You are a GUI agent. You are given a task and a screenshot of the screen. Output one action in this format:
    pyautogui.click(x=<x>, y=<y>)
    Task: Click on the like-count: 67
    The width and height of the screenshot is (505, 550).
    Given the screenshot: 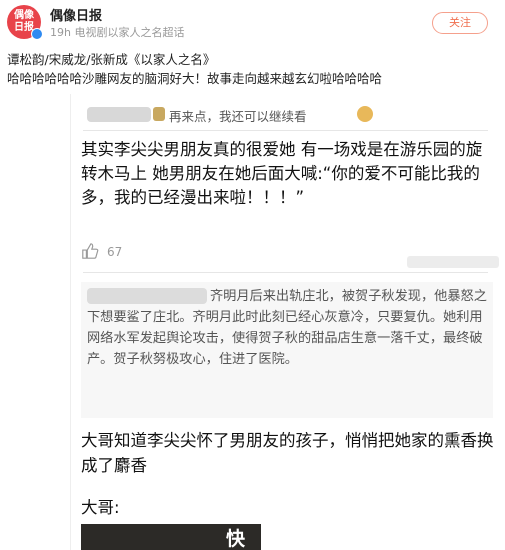 What is the action you would take?
    pyautogui.click(x=115, y=252)
    